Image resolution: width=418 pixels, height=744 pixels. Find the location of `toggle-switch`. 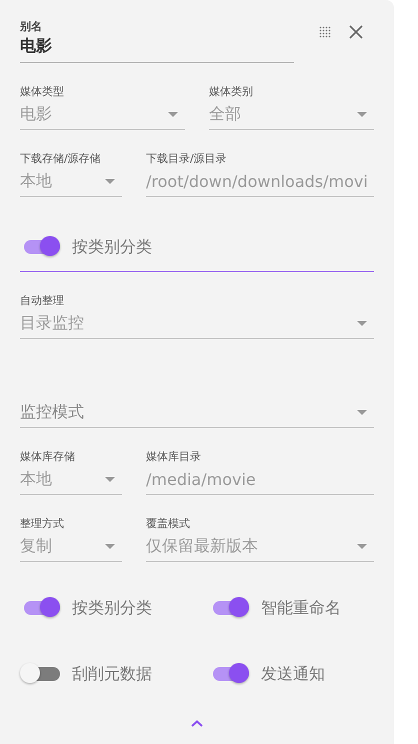

toggle-switch is located at coordinates (41, 674).